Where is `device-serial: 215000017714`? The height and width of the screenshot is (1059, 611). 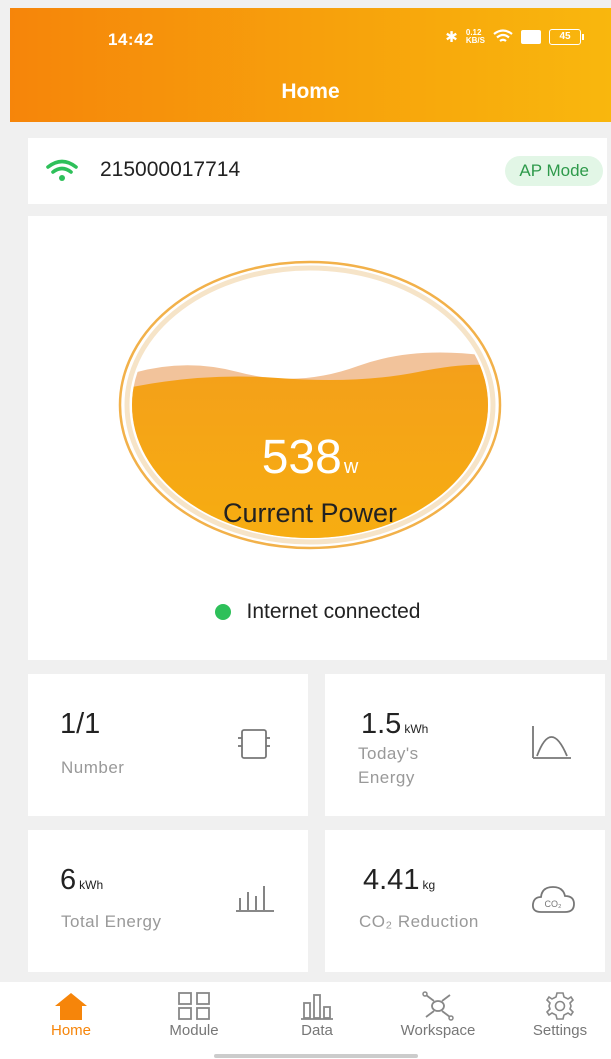 device-serial: 215000017714 is located at coordinates (170, 169).